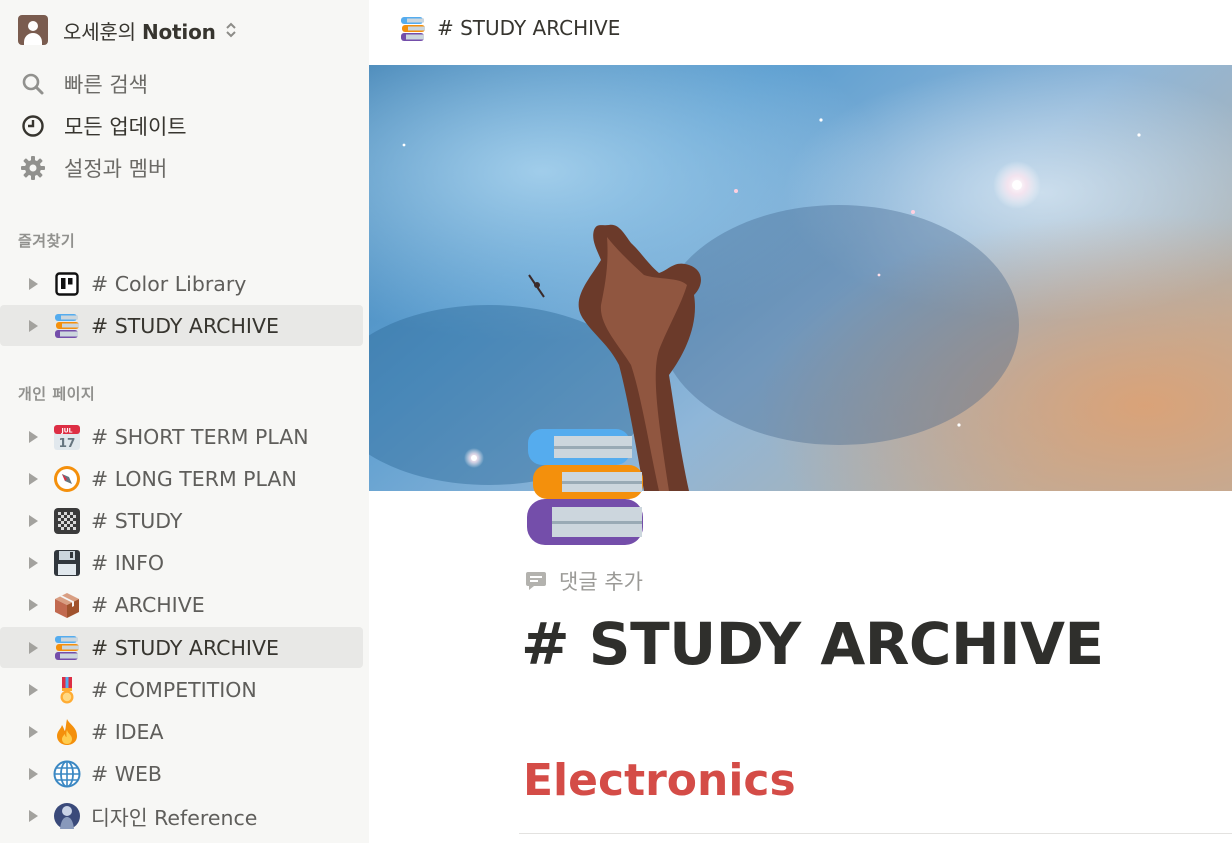 The width and height of the screenshot is (1232, 843). Describe the element at coordinates (200, 436) in the screenshot. I see `page-label: # SHORT TERM PLAN` at that location.